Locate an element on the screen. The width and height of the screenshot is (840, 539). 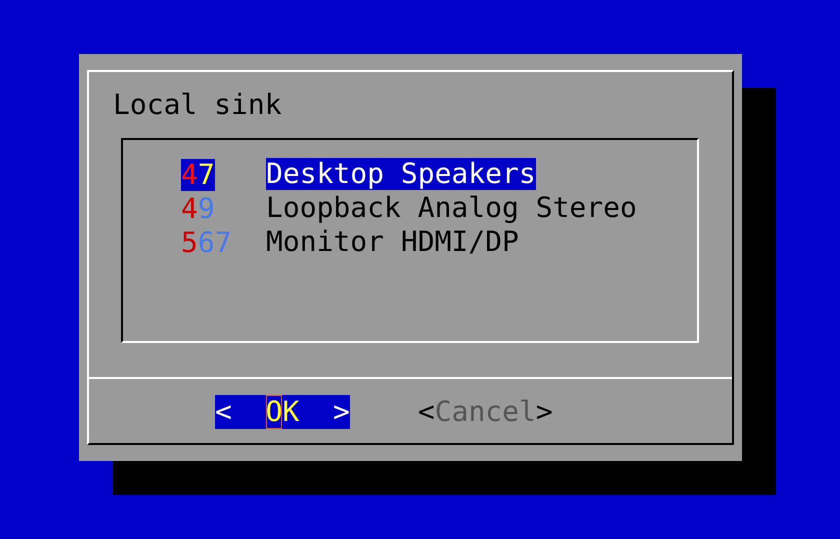
item-tag: 47 is located at coordinates (198, 174).